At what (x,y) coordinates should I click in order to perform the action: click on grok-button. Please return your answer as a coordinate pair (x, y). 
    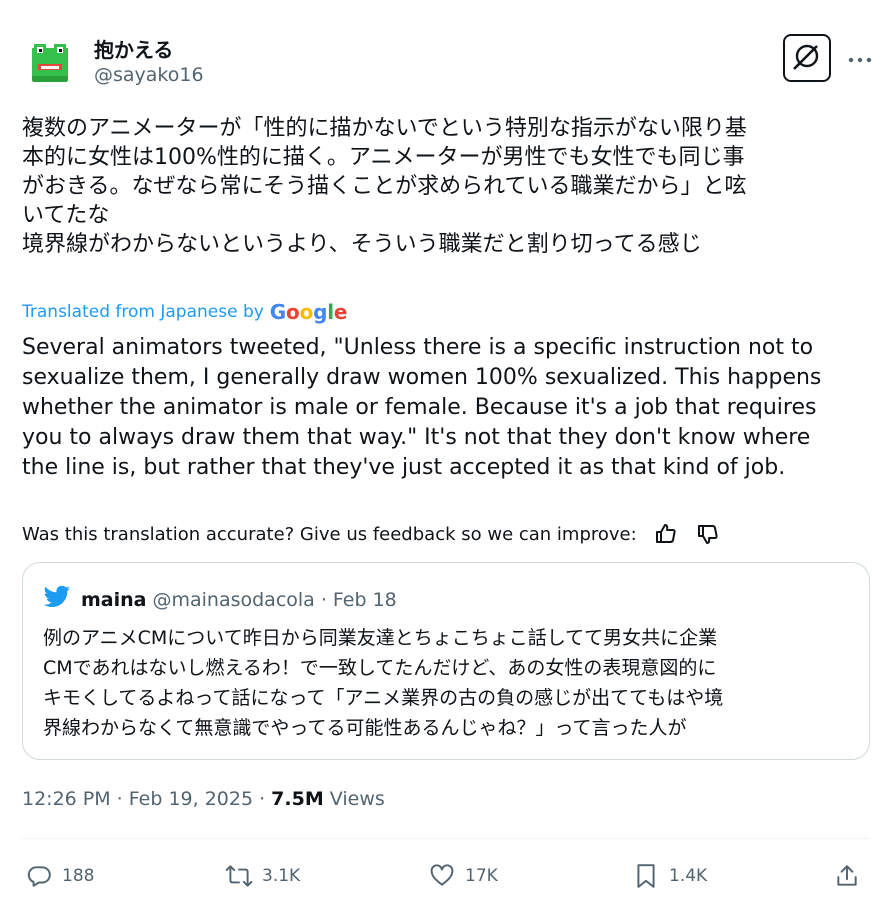
    Looking at the image, I should click on (807, 58).